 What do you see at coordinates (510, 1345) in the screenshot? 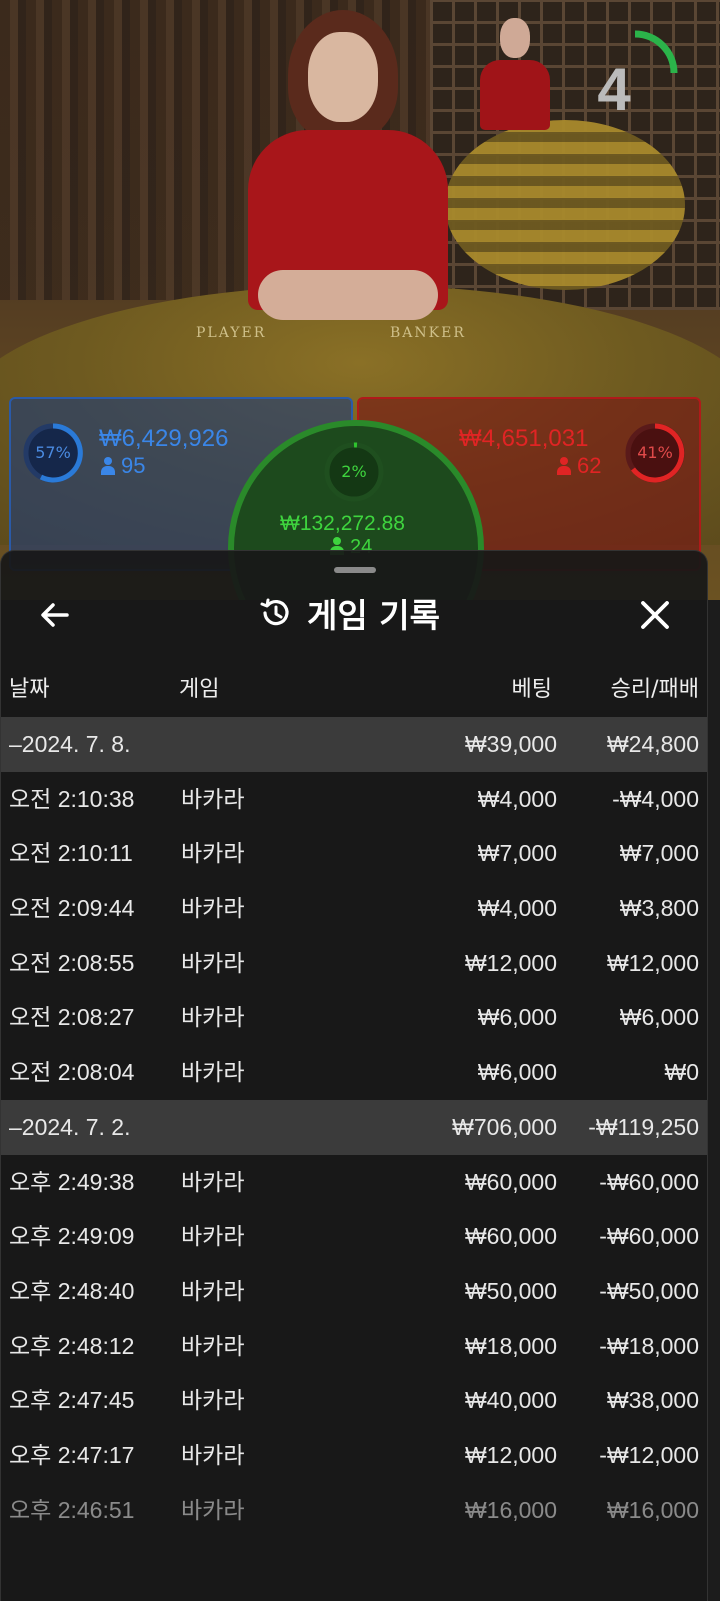
I see `row-bet: ₩18,000` at bounding box center [510, 1345].